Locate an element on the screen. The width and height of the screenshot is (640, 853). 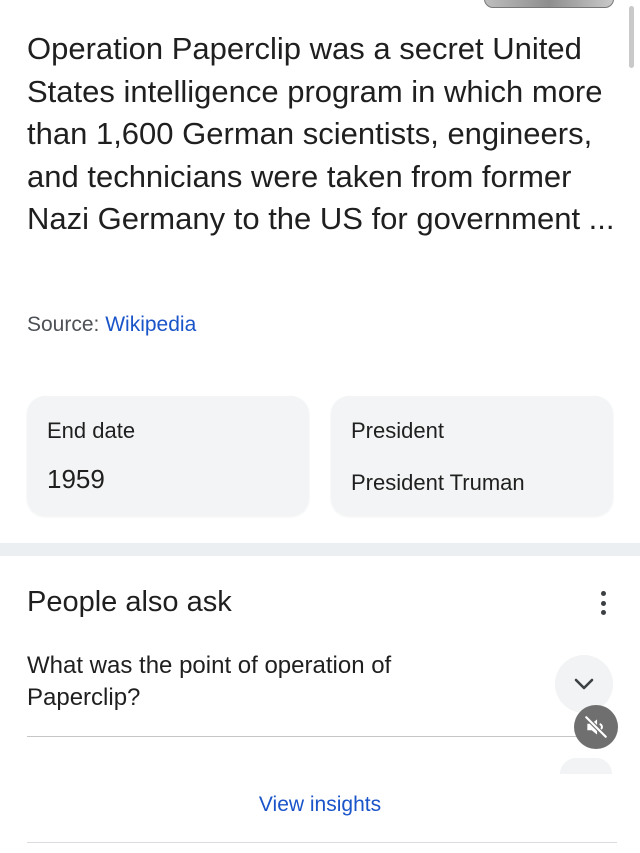
more-vert-icon is located at coordinates (603, 603).